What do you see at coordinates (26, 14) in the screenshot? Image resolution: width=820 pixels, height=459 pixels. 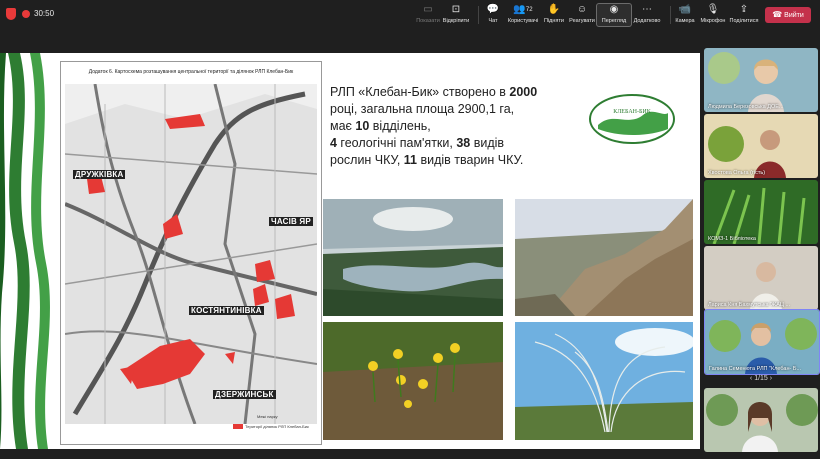 I see `recording-icon` at bounding box center [26, 14].